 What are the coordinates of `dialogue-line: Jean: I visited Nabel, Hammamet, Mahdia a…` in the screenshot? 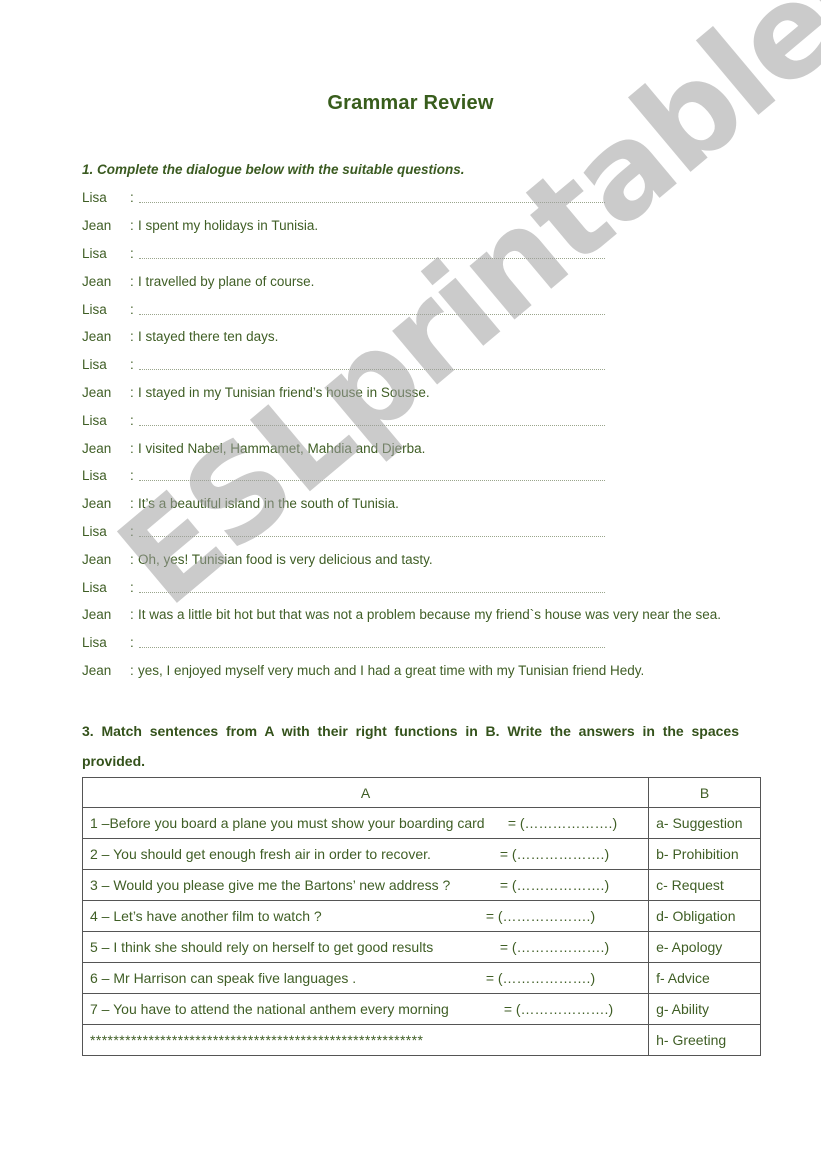 It's located at (432, 448).